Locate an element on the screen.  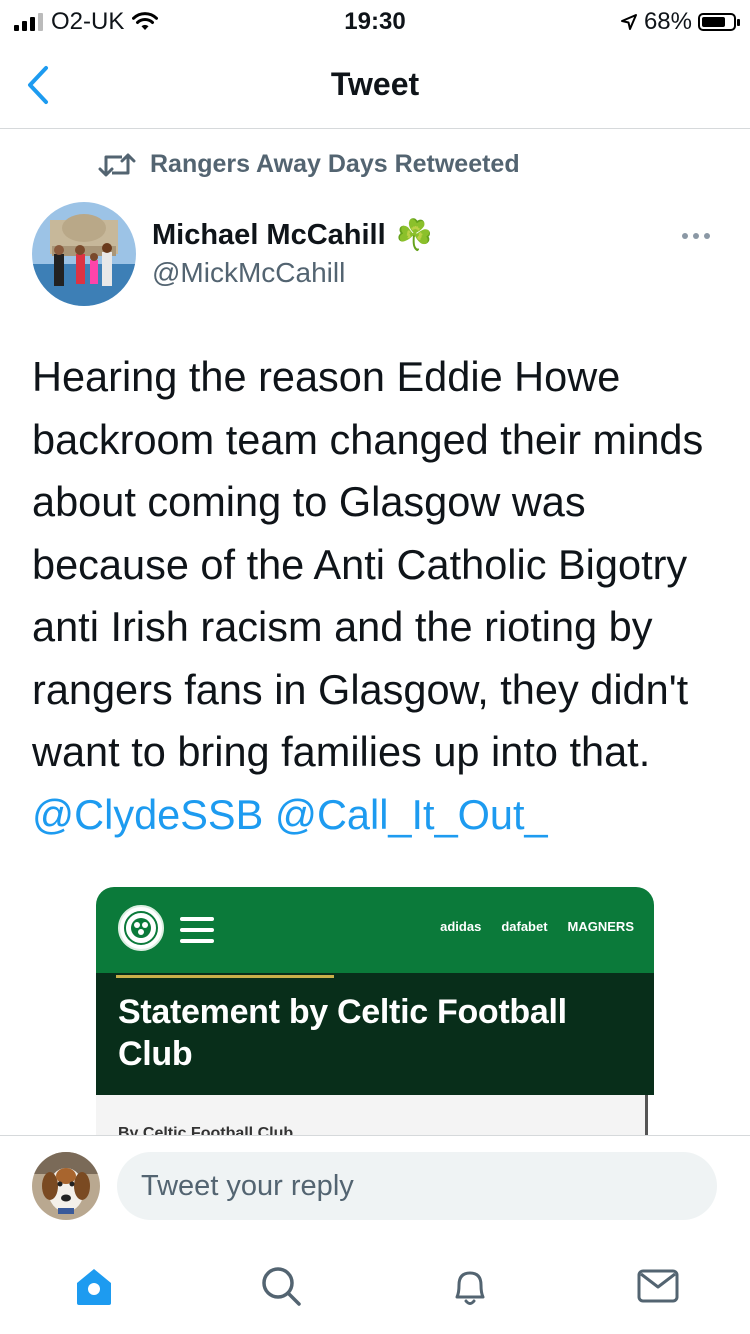
tweet-mentions: @ClydeSSB @Call_It_Out_ is located at coordinates (382, 815).